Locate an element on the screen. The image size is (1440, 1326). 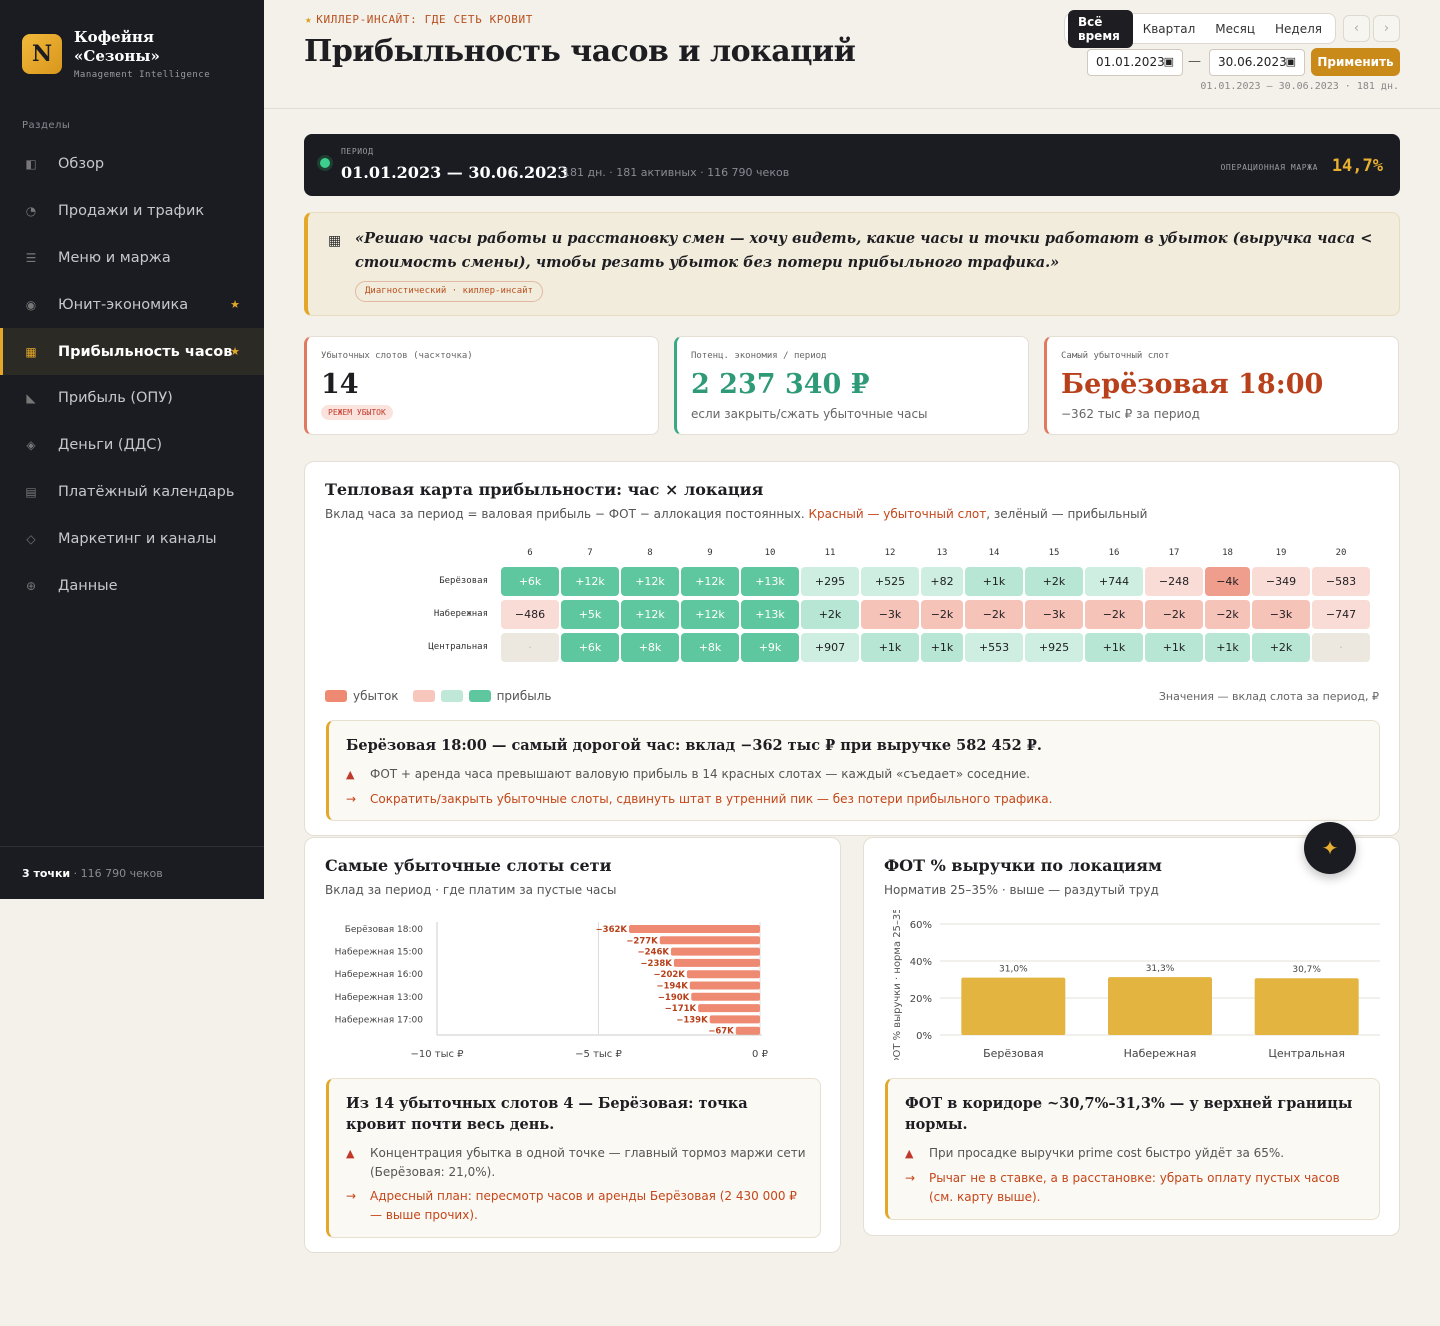
sidebar-item: ◉ Юнит-экономика ★ is located at coordinates (132, 304).